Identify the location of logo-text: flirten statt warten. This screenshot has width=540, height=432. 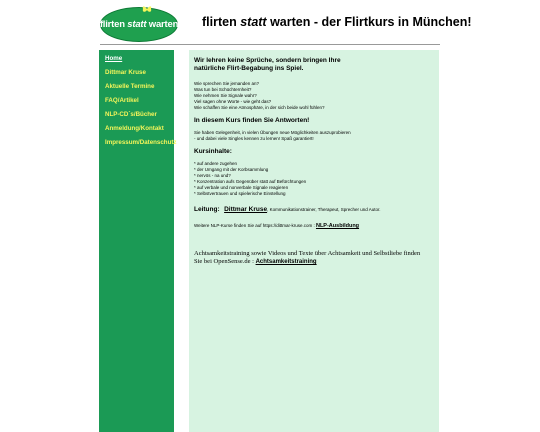
(139, 24).